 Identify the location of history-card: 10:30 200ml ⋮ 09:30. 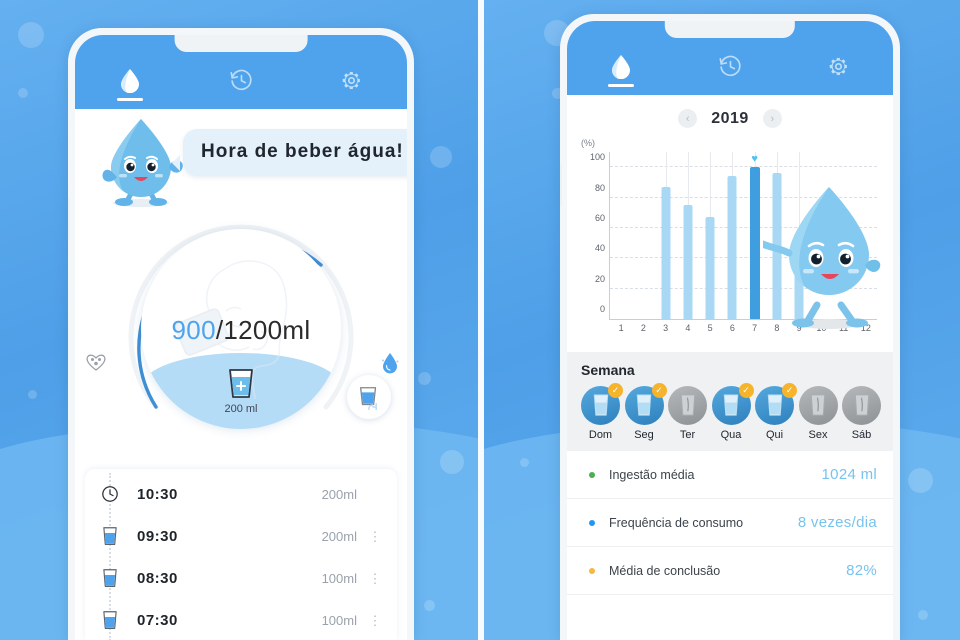
(241, 554).